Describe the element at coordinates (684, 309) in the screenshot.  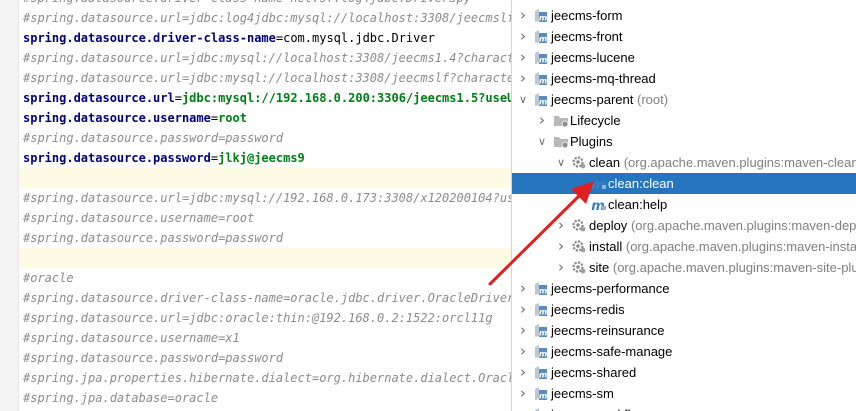
I see `tree-row-jeecms-redis: › m jeecms-redis` at that location.